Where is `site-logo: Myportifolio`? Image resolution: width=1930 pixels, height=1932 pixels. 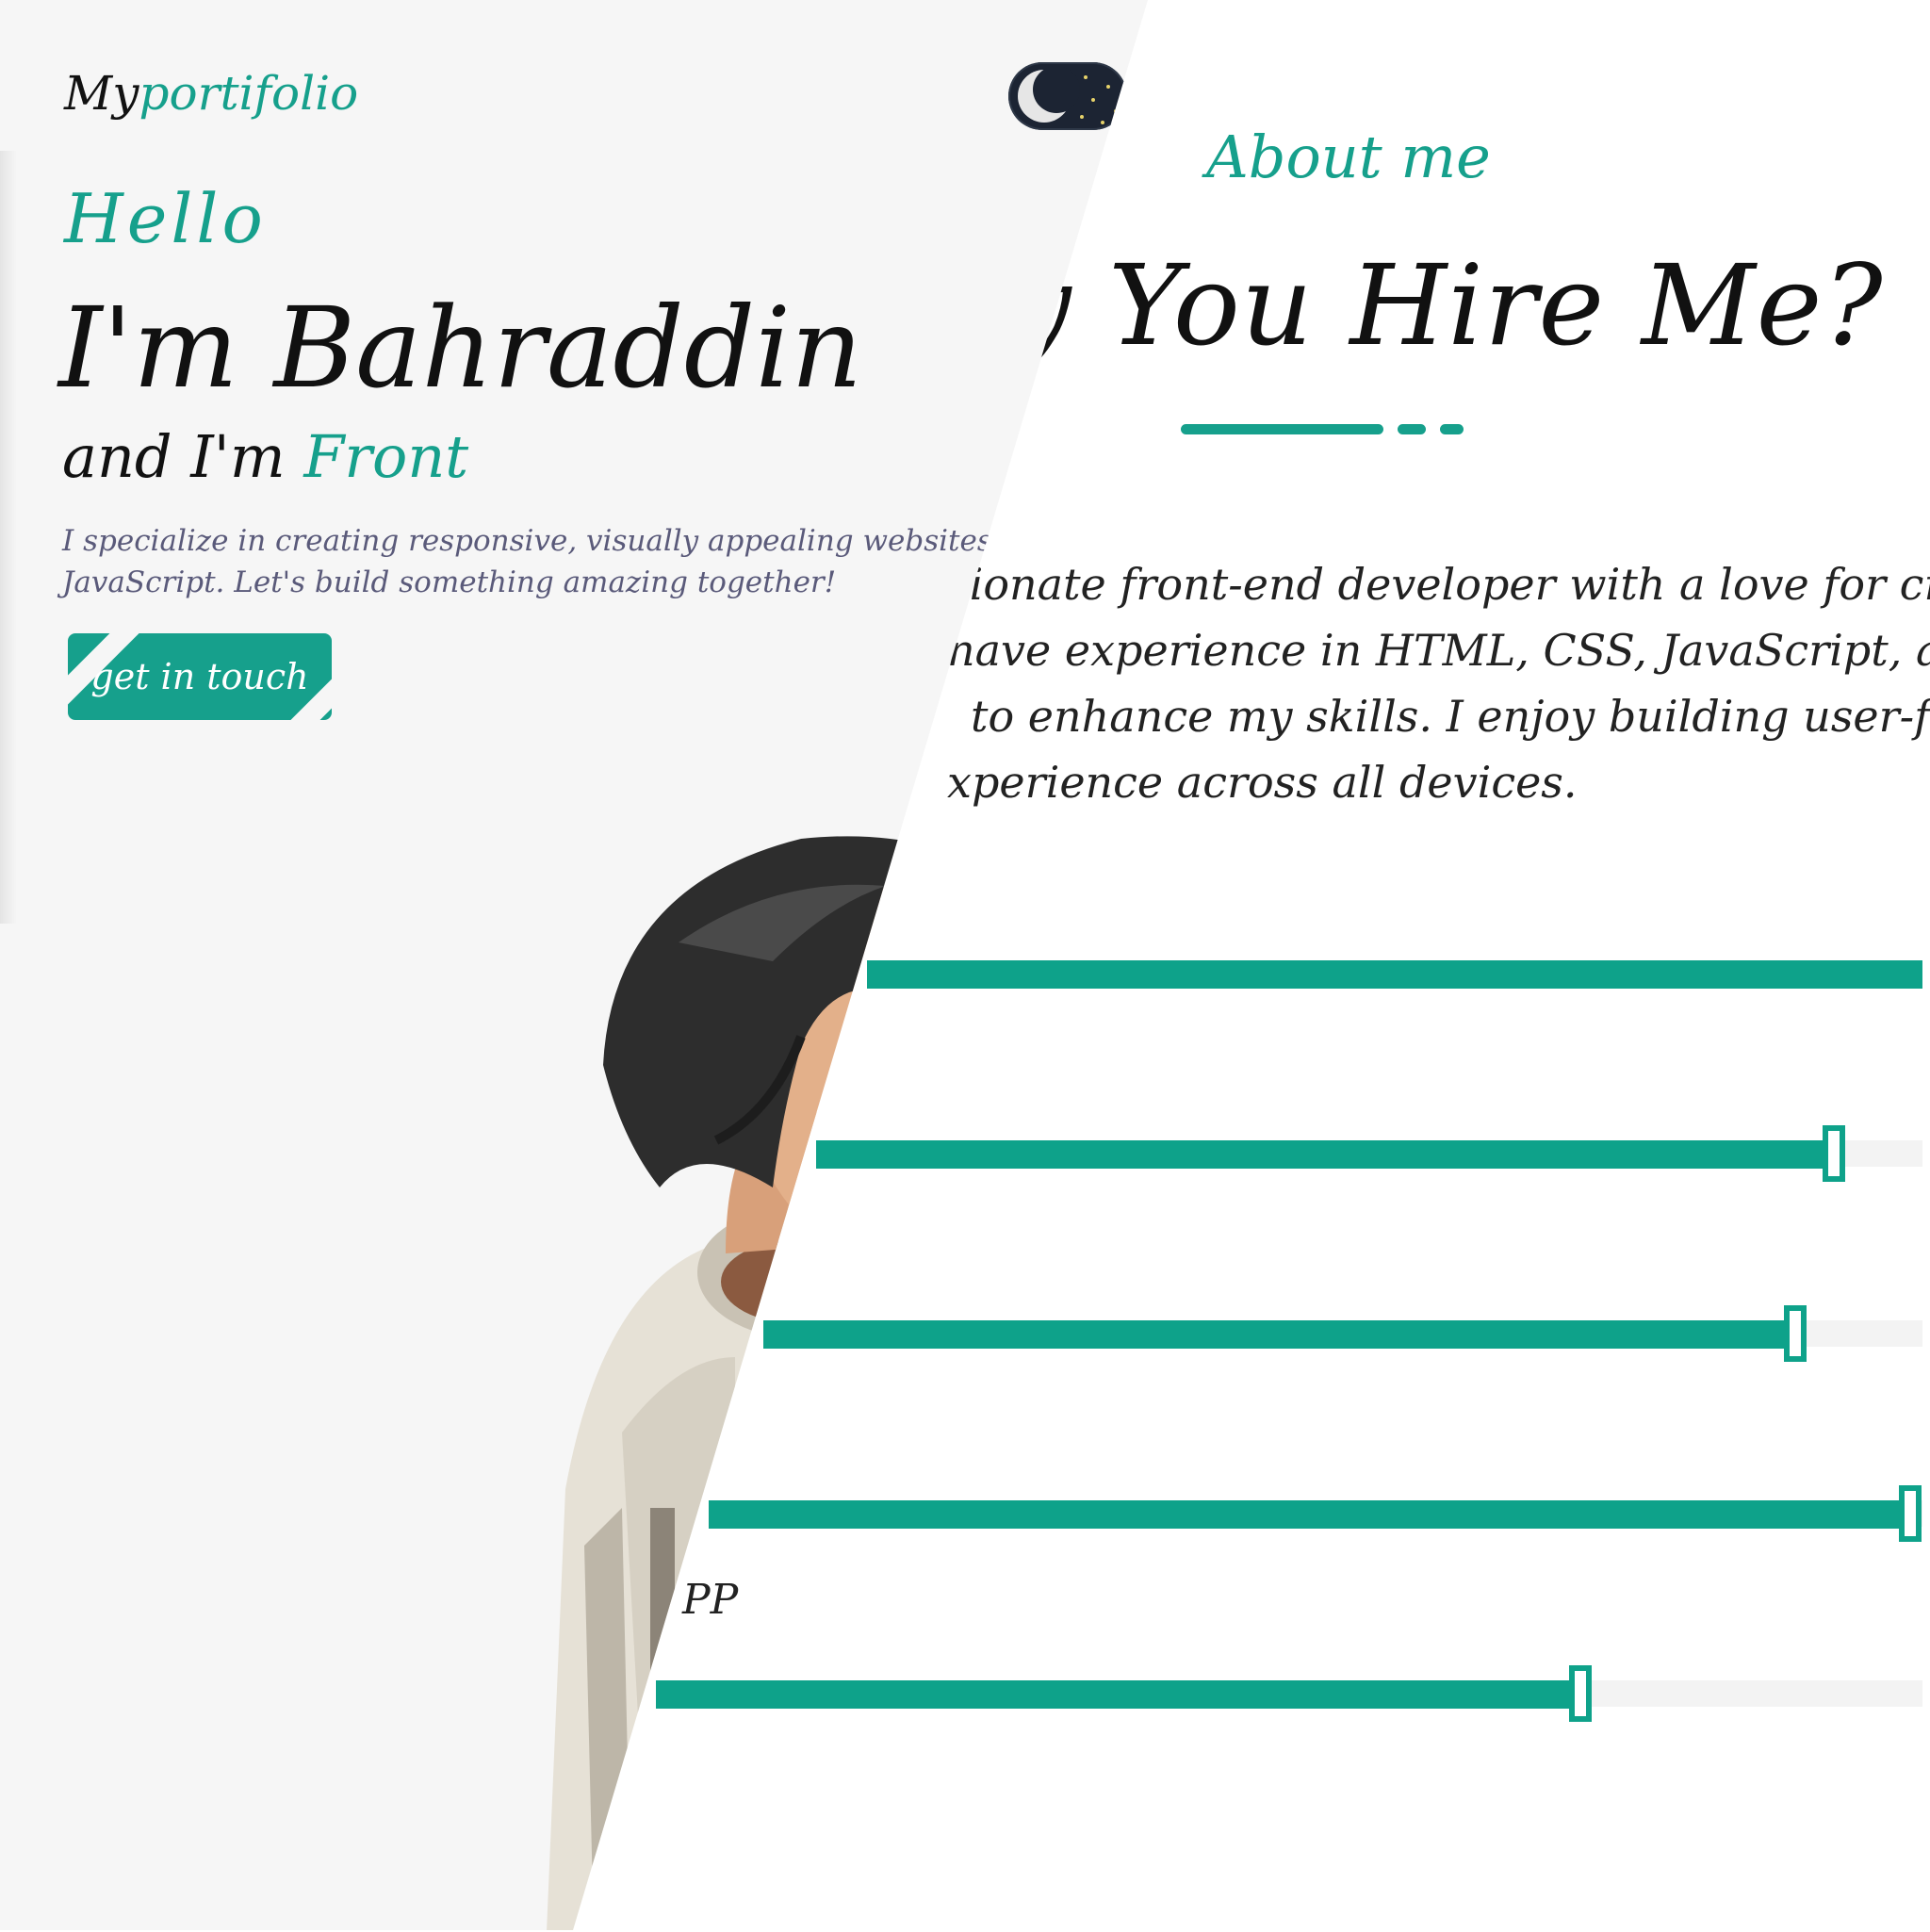 site-logo: Myportifolio is located at coordinates (211, 93).